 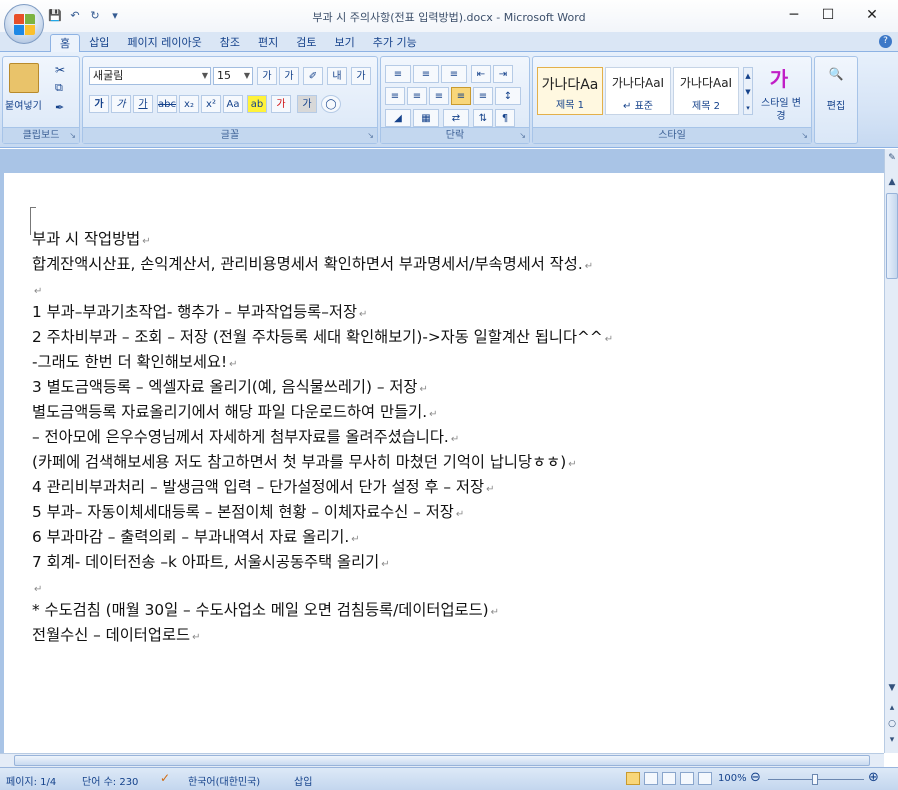 What do you see at coordinates (815, 779) in the screenshot?
I see `zoom-slider-thumb` at bounding box center [815, 779].